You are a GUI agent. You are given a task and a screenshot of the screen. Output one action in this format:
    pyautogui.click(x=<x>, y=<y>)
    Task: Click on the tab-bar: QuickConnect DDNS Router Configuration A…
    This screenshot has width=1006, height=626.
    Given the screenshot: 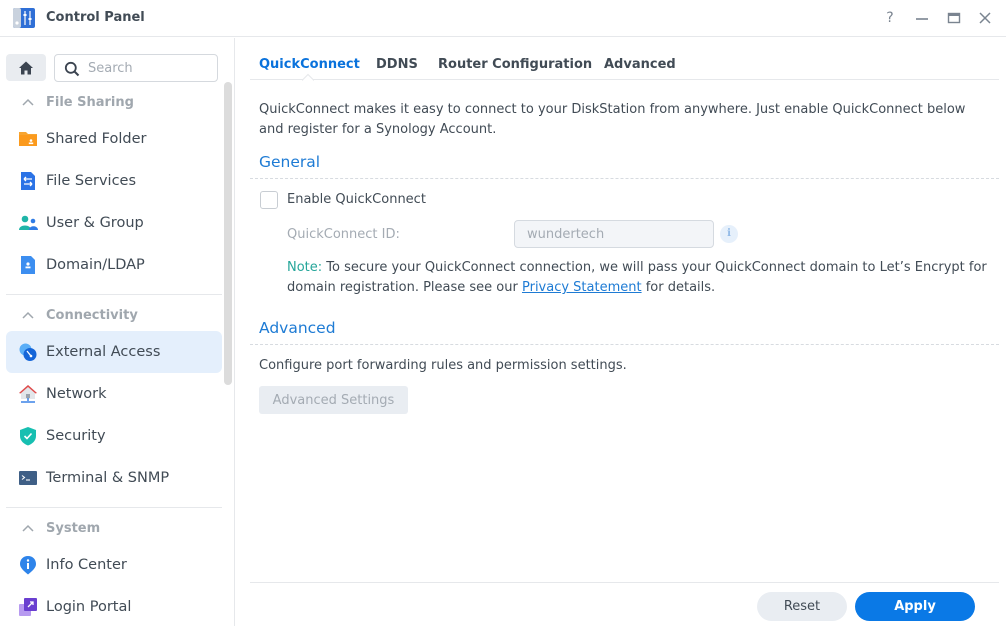 What is the action you would take?
    pyautogui.click(x=624, y=59)
    